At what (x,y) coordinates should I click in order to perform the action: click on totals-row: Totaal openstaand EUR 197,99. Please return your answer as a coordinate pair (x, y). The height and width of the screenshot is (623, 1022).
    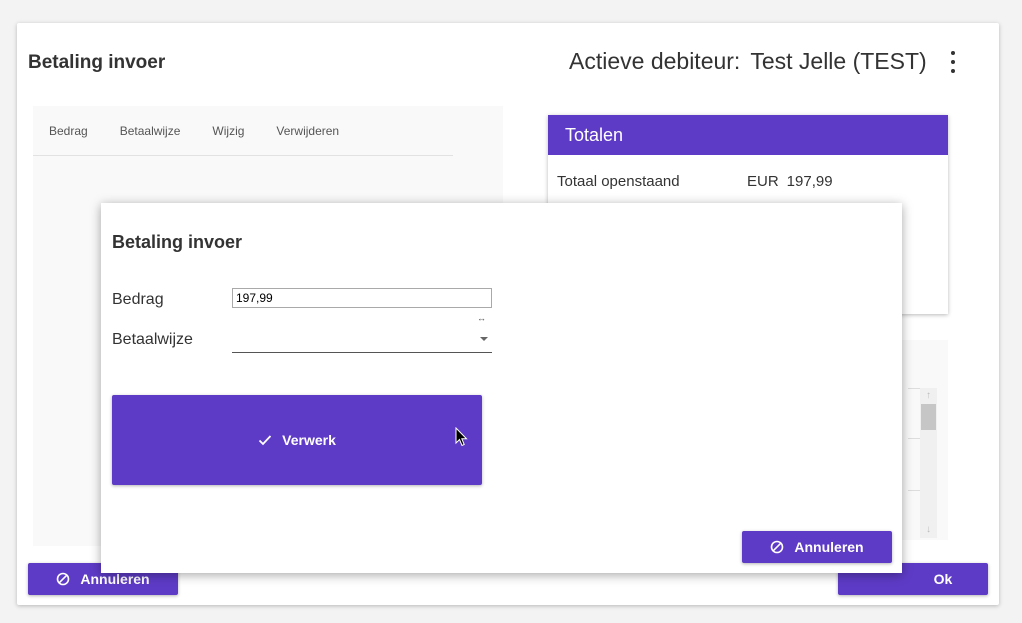
    Looking at the image, I should click on (695, 181).